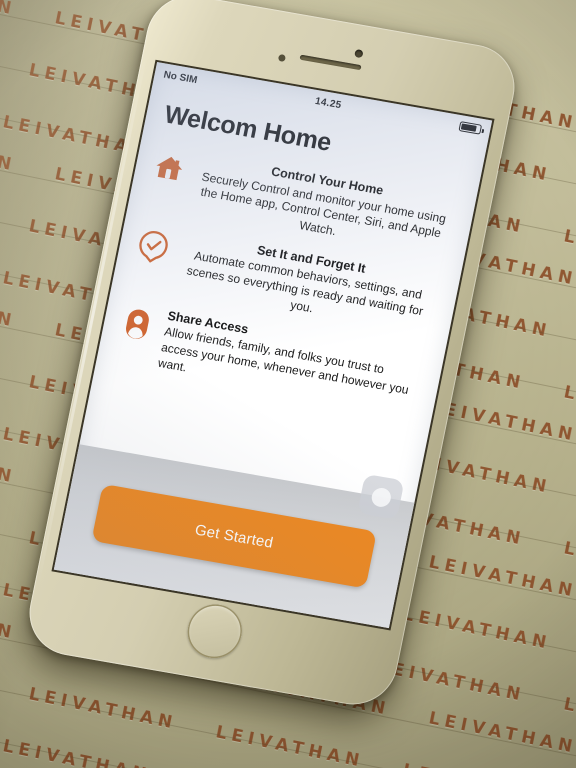 The image size is (576, 768). What do you see at coordinates (214, 631) in the screenshot?
I see `home-button` at bounding box center [214, 631].